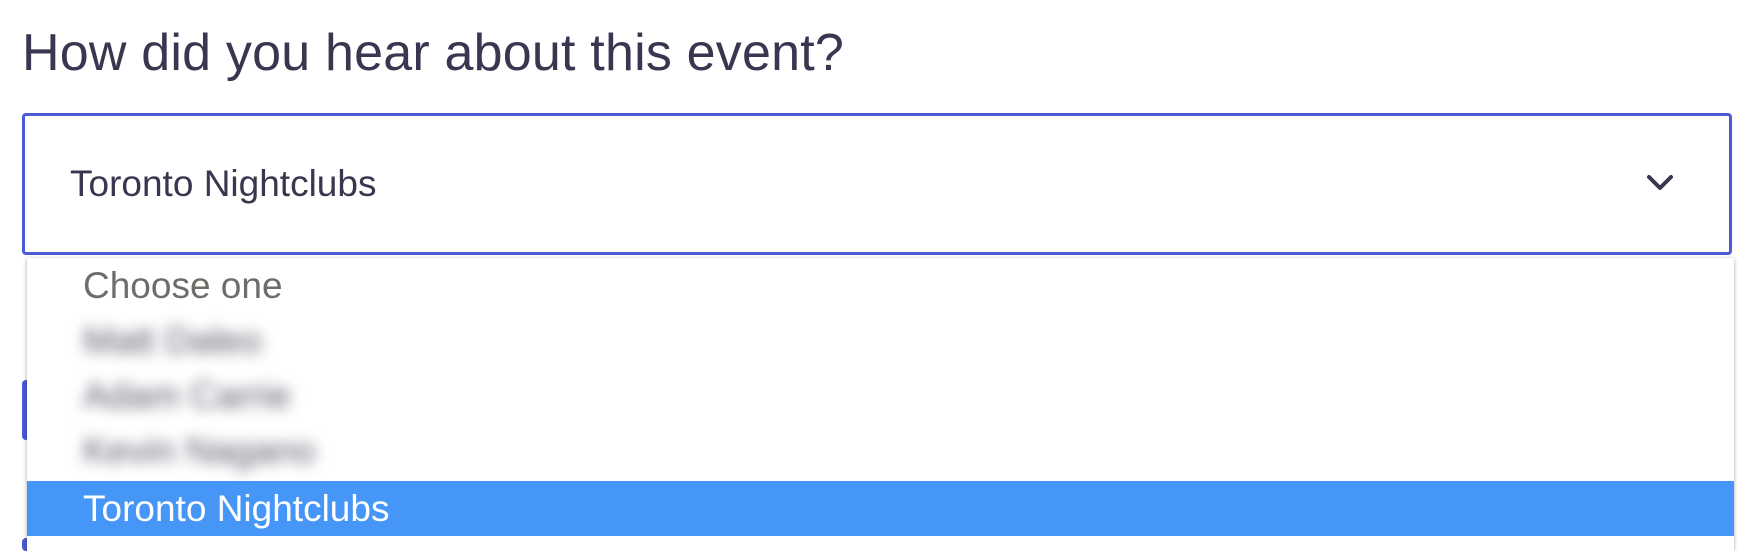  What do you see at coordinates (223, 183) in the screenshot?
I see `select-current-value: Toronto Nightclubs` at bounding box center [223, 183].